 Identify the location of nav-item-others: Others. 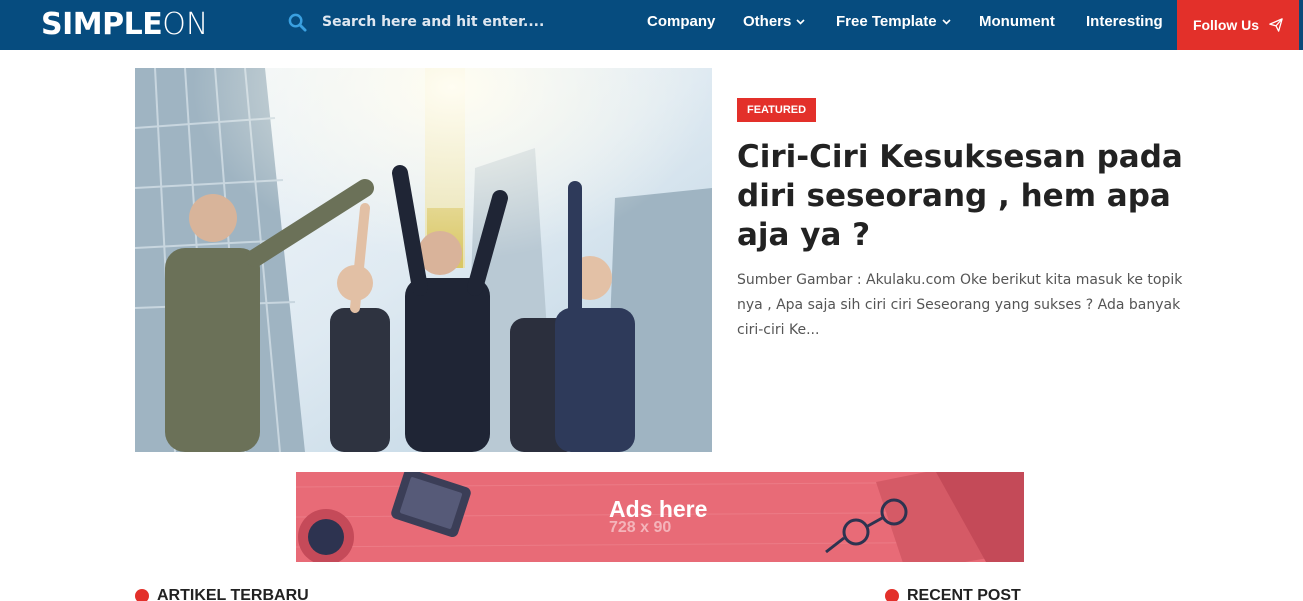
(774, 21).